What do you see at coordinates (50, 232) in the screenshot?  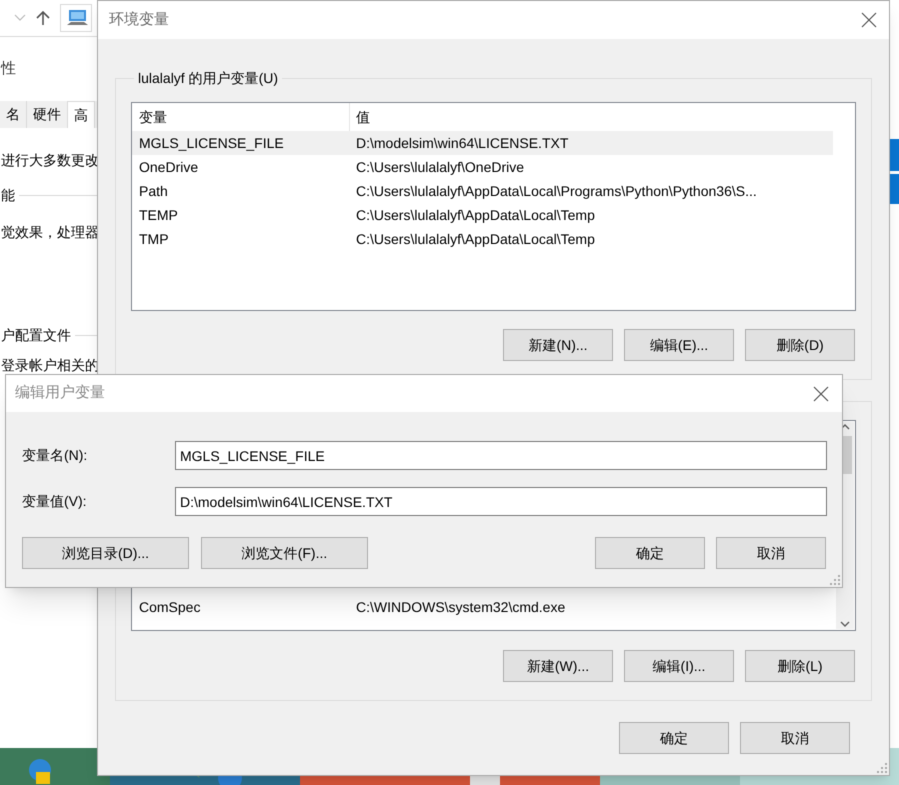 I see `description-text: 觉效果，处理器` at bounding box center [50, 232].